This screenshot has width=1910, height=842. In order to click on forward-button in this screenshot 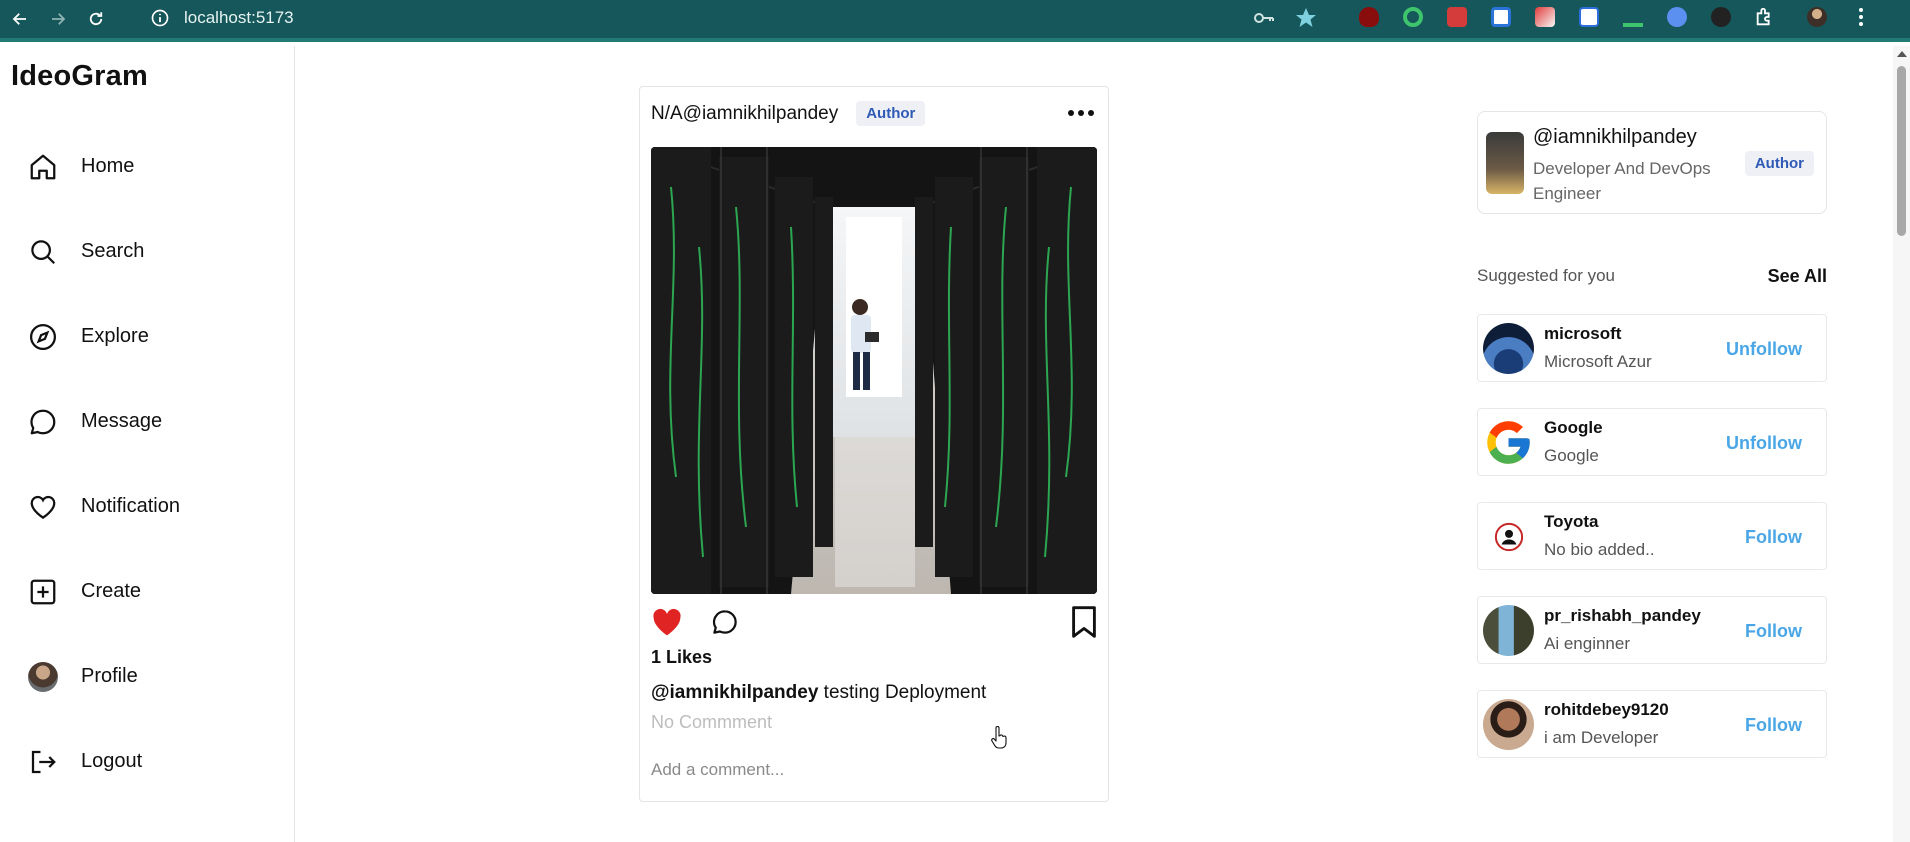, I will do `click(58, 19)`.